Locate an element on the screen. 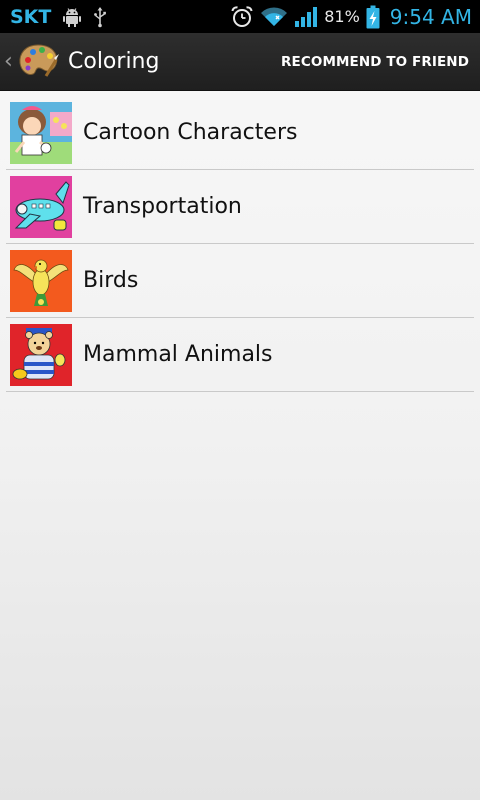  list-item-mammal-animals: Mammal Animals is located at coordinates (240, 355).